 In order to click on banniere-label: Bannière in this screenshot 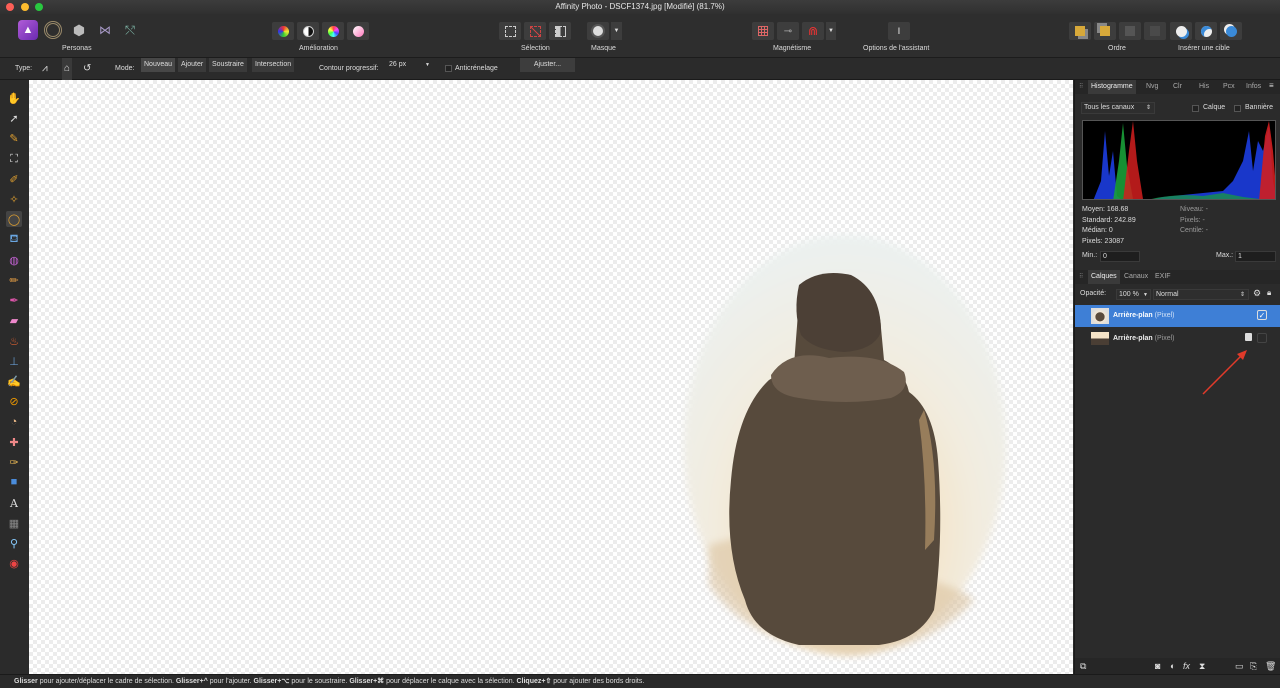, I will do `click(1259, 107)`.